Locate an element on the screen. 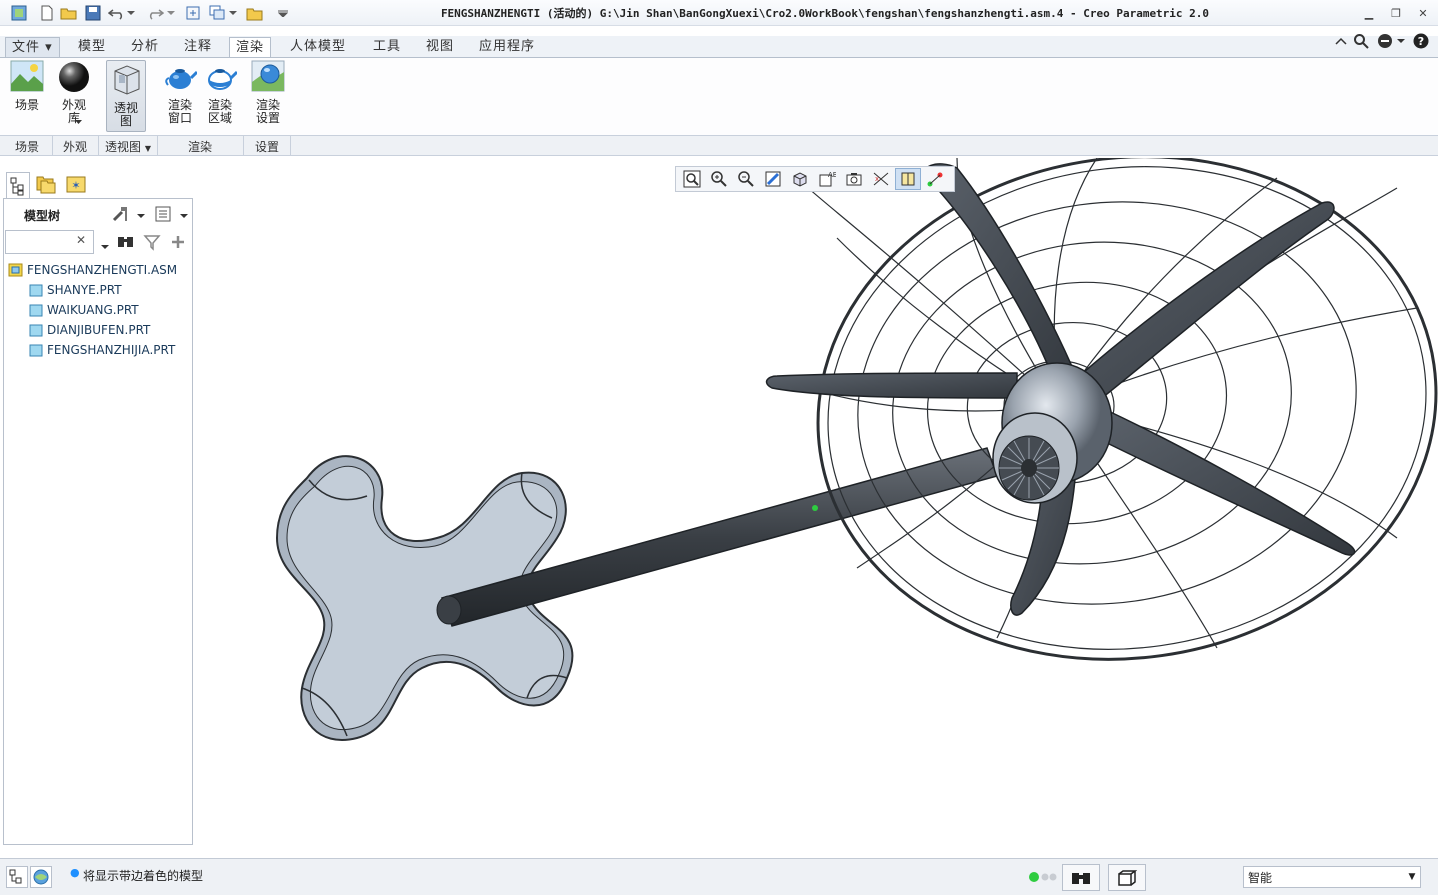 The height and width of the screenshot is (895, 1438). status-bar is located at coordinates (719, 876).